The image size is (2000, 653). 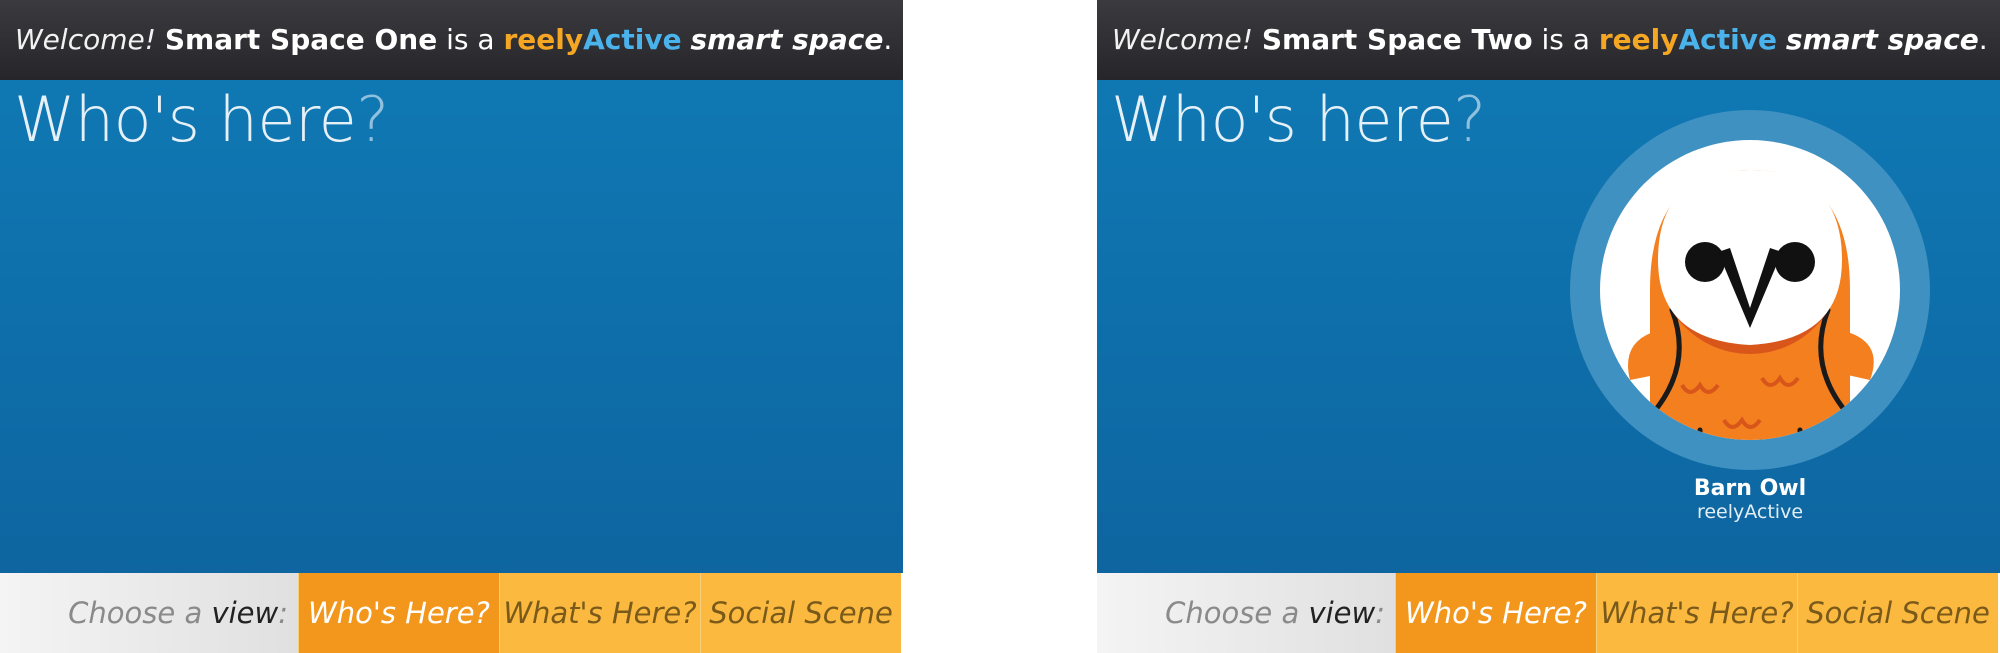 What do you see at coordinates (1750, 512) in the screenshot?
I see `person-org: reelyActive` at bounding box center [1750, 512].